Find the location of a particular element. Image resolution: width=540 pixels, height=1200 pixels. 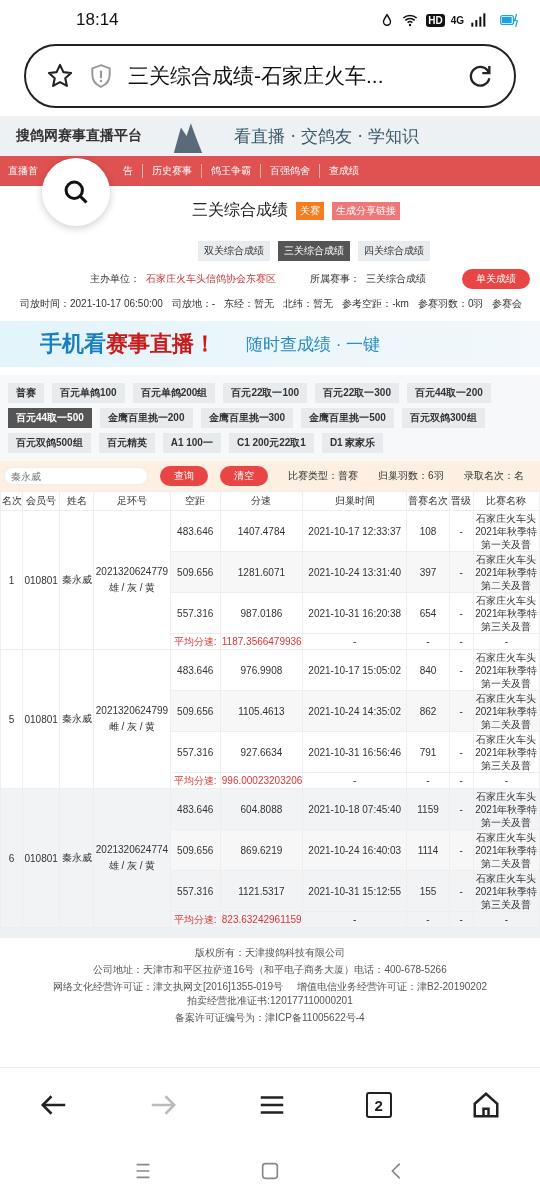

table-cell: 862 is located at coordinates (428, 711).